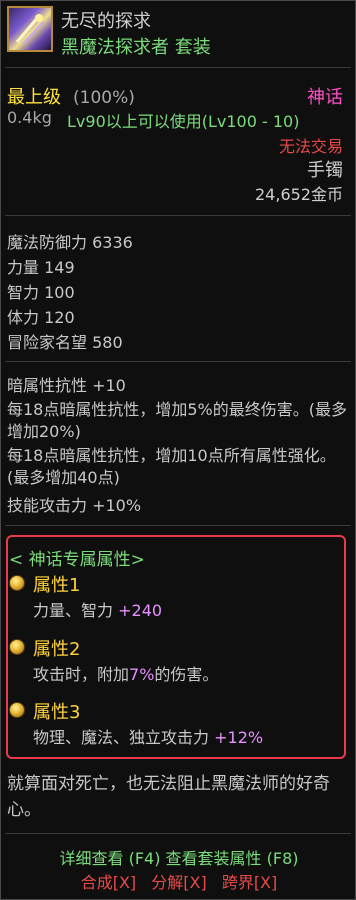 Image resolution: width=356 pixels, height=900 pixels. What do you see at coordinates (325, 97) in the screenshot?
I see `rarity-label: 神话` at bounding box center [325, 97].